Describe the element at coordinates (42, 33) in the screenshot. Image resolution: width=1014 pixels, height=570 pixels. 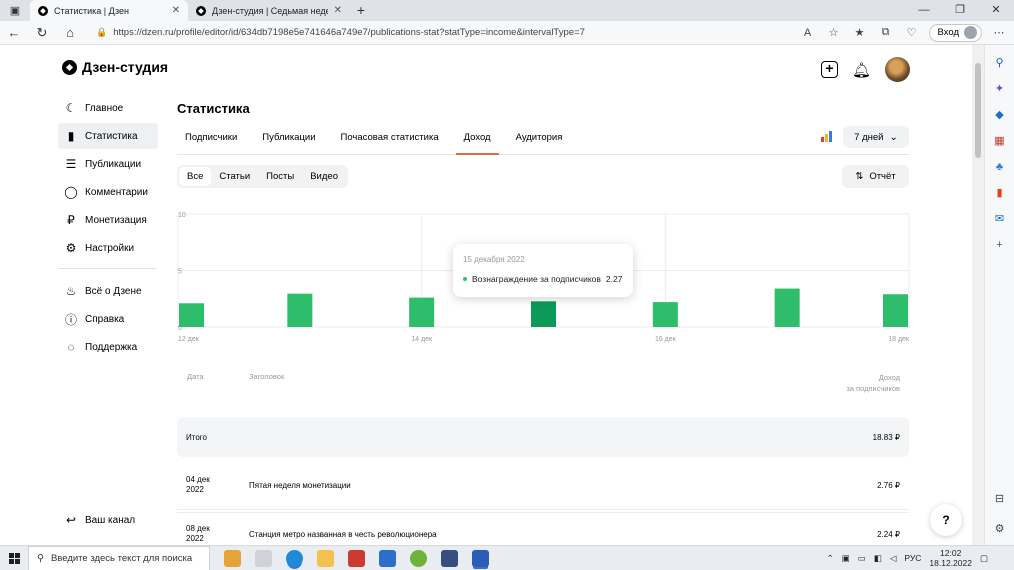
I see `reload-icon: ↻` at that location.